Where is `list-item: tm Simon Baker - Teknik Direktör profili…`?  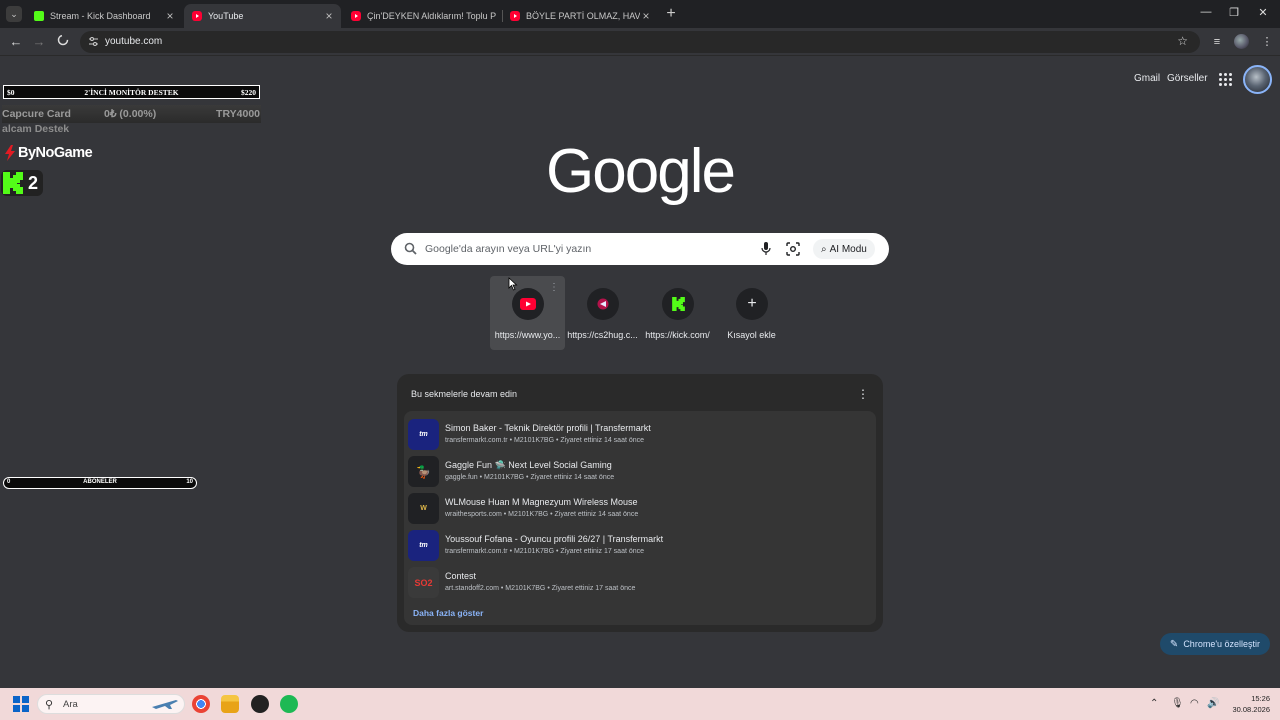
list-item: tm Simon Baker - Teknik Direktör profili… is located at coordinates (640, 434).